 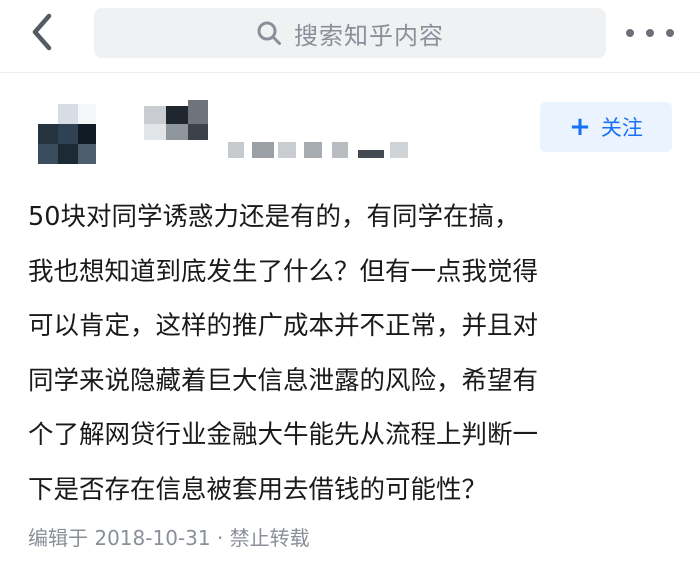 What do you see at coordinates (283, 435) in the screenshot?
I see `answer-line: 个了解网贷行业金融大牛能先从流程上判断一` at bounding box center [283, 435].